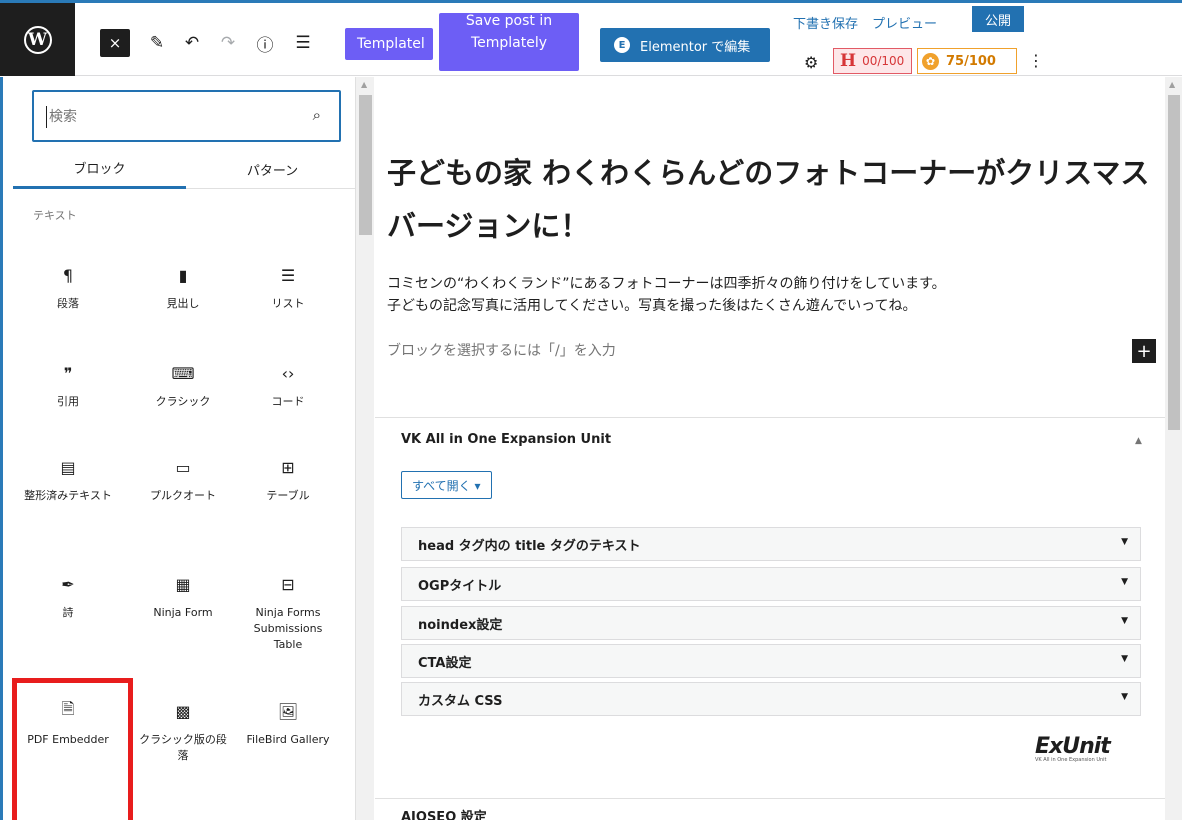 Image resolution: width=1182 pixels, height=820 pixels. I want to click on inserter-tabs: ブロック パターン, so click(186, 169).